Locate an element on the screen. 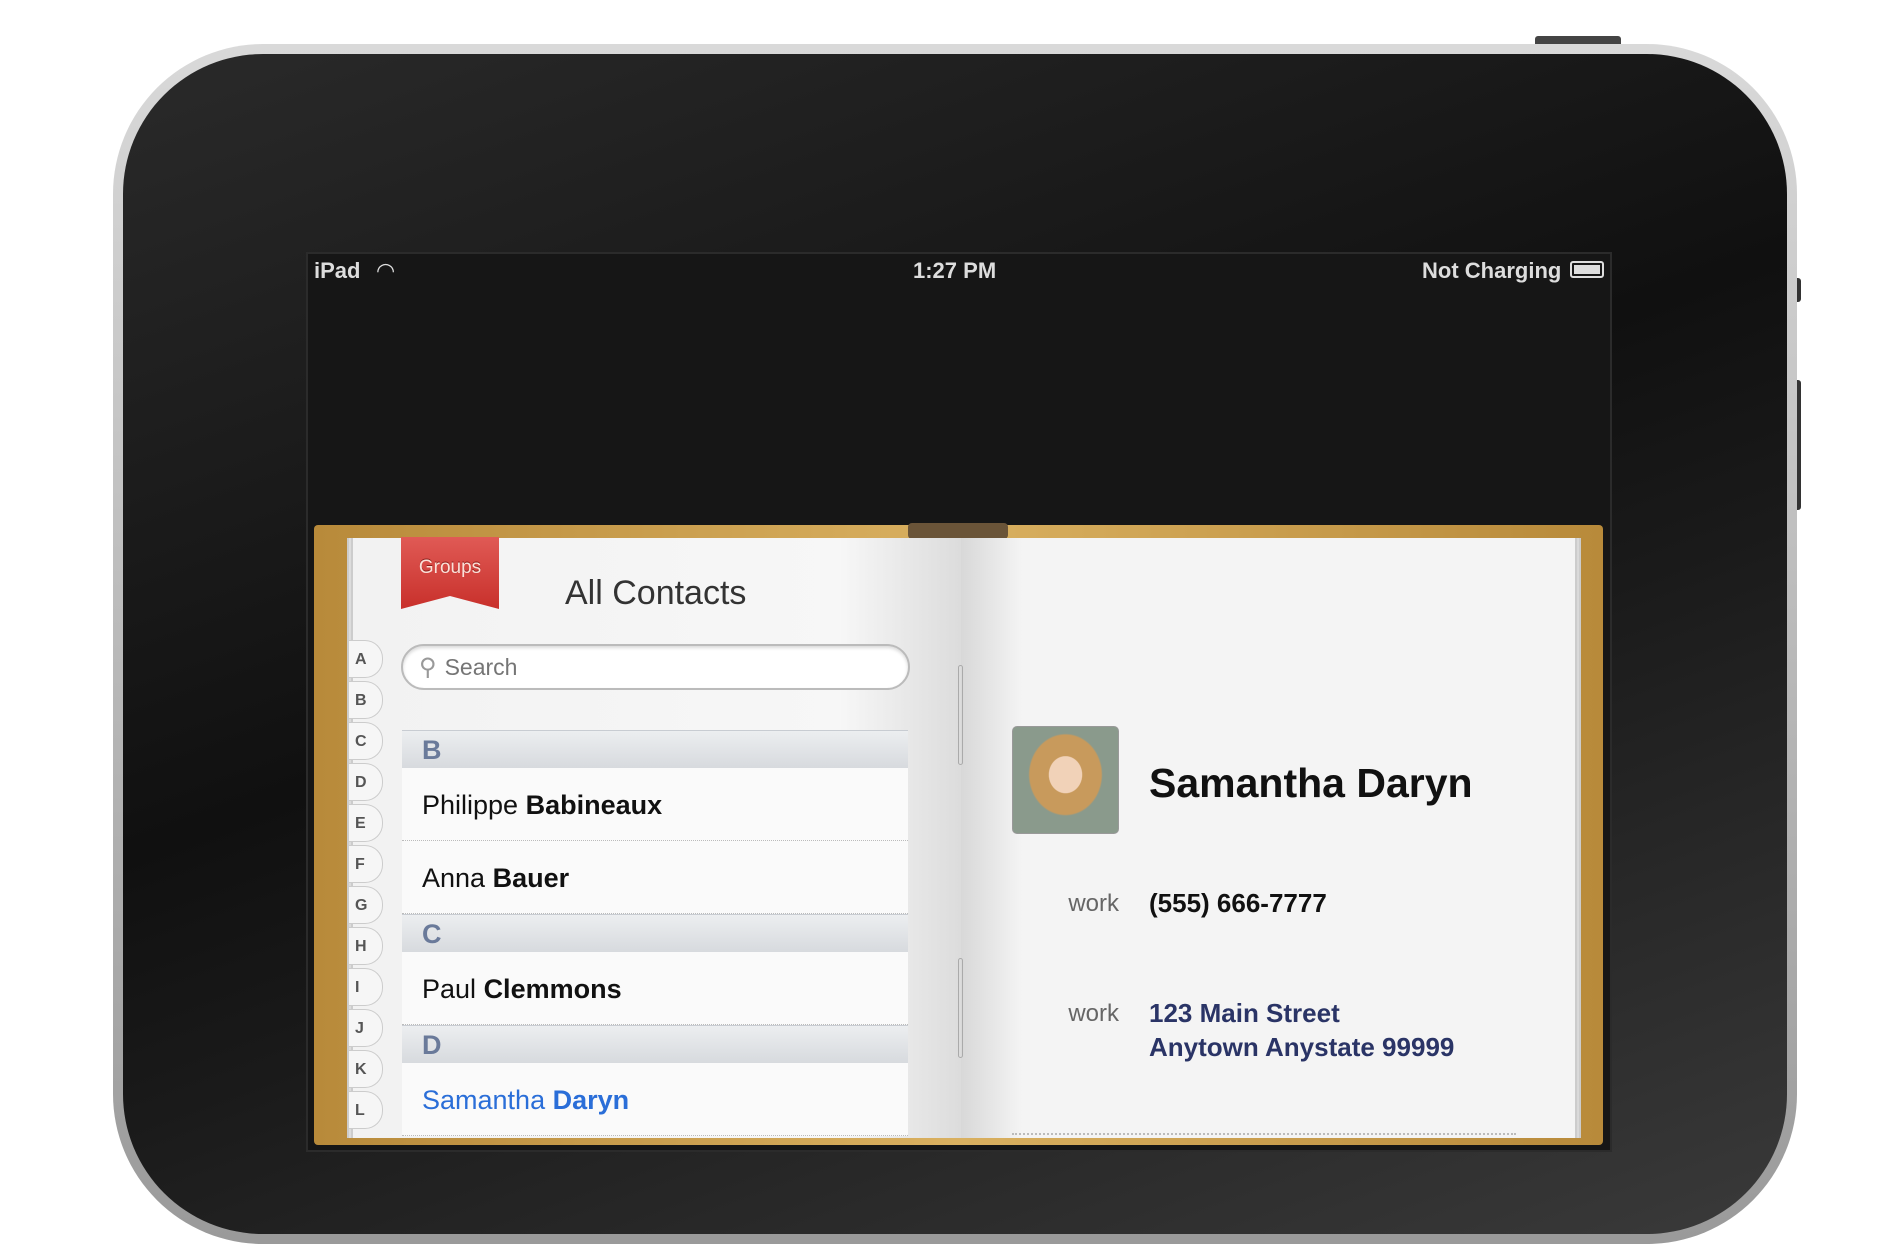 The width and height of the screenshot is (1897, 1244). battery-status: Not Charging is located at coordinates (1492, 270).